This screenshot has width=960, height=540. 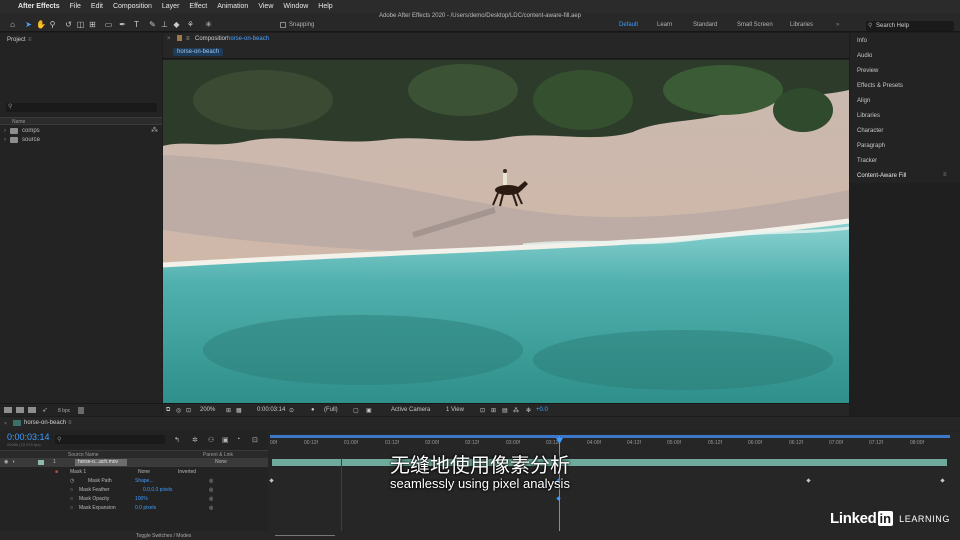 I want to click on trash-icon, so click(x=81, y=410).